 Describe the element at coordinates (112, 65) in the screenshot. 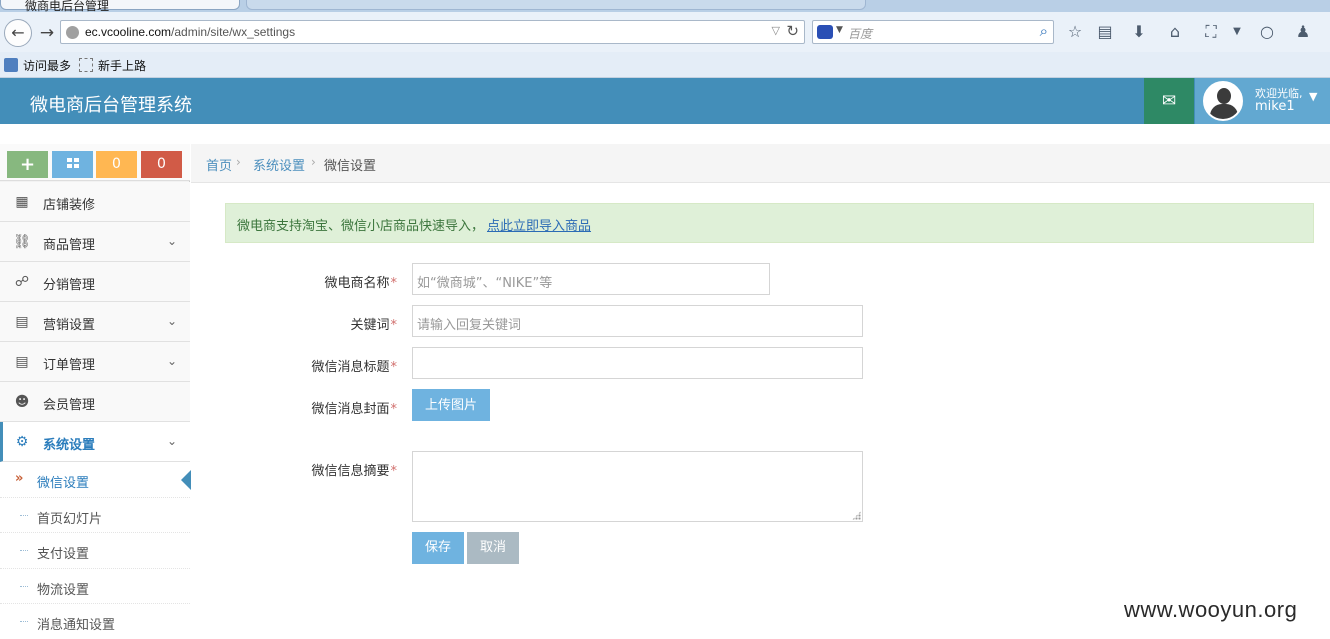

I see `bookmark-getting-started: 新手上路` at that location.